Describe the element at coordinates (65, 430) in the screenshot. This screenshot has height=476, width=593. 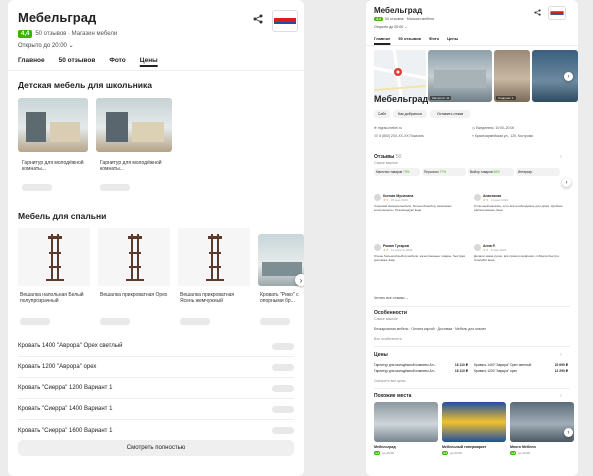
I see `row-label: Кровать "Сиерра" 1600 Вариант 1` at that location.